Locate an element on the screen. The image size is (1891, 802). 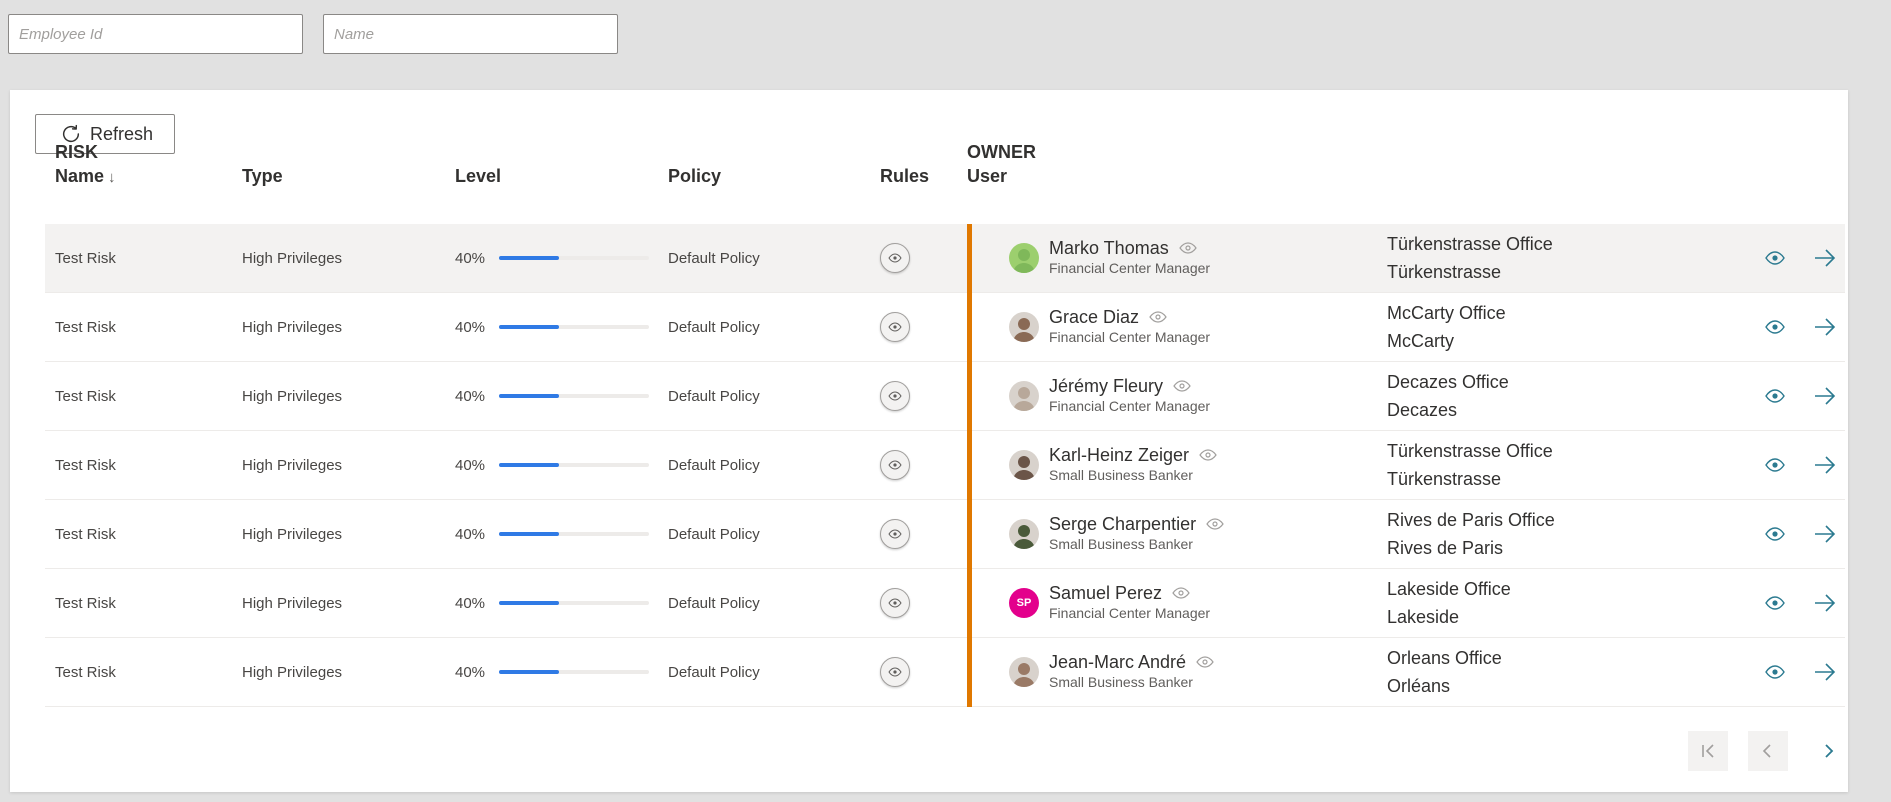
header-type: Type is located at coordinates (262, 176).